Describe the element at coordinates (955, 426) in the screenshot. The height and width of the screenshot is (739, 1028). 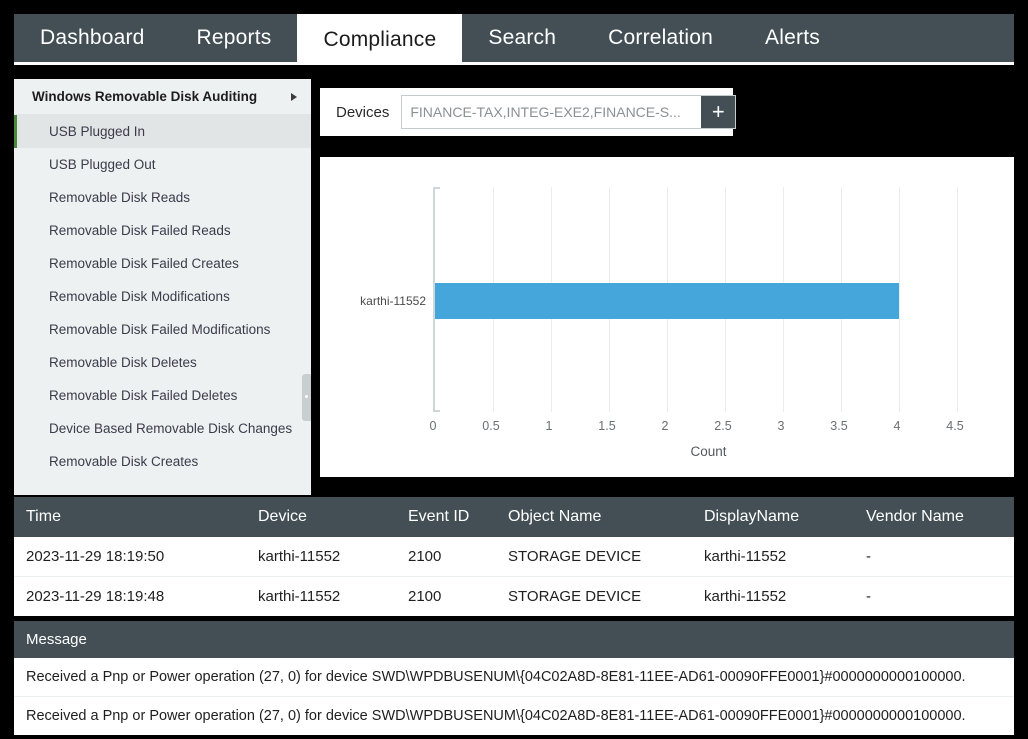
I see `chart-x-tick-label: 4.5` at that location.